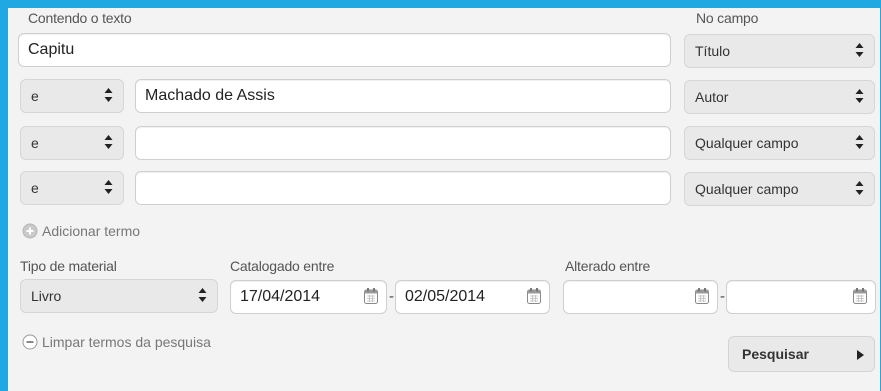  What do you see at coordinates (801, 297) in the screenshot?
I see `altered-to-input` at bounding box center [801, 297].